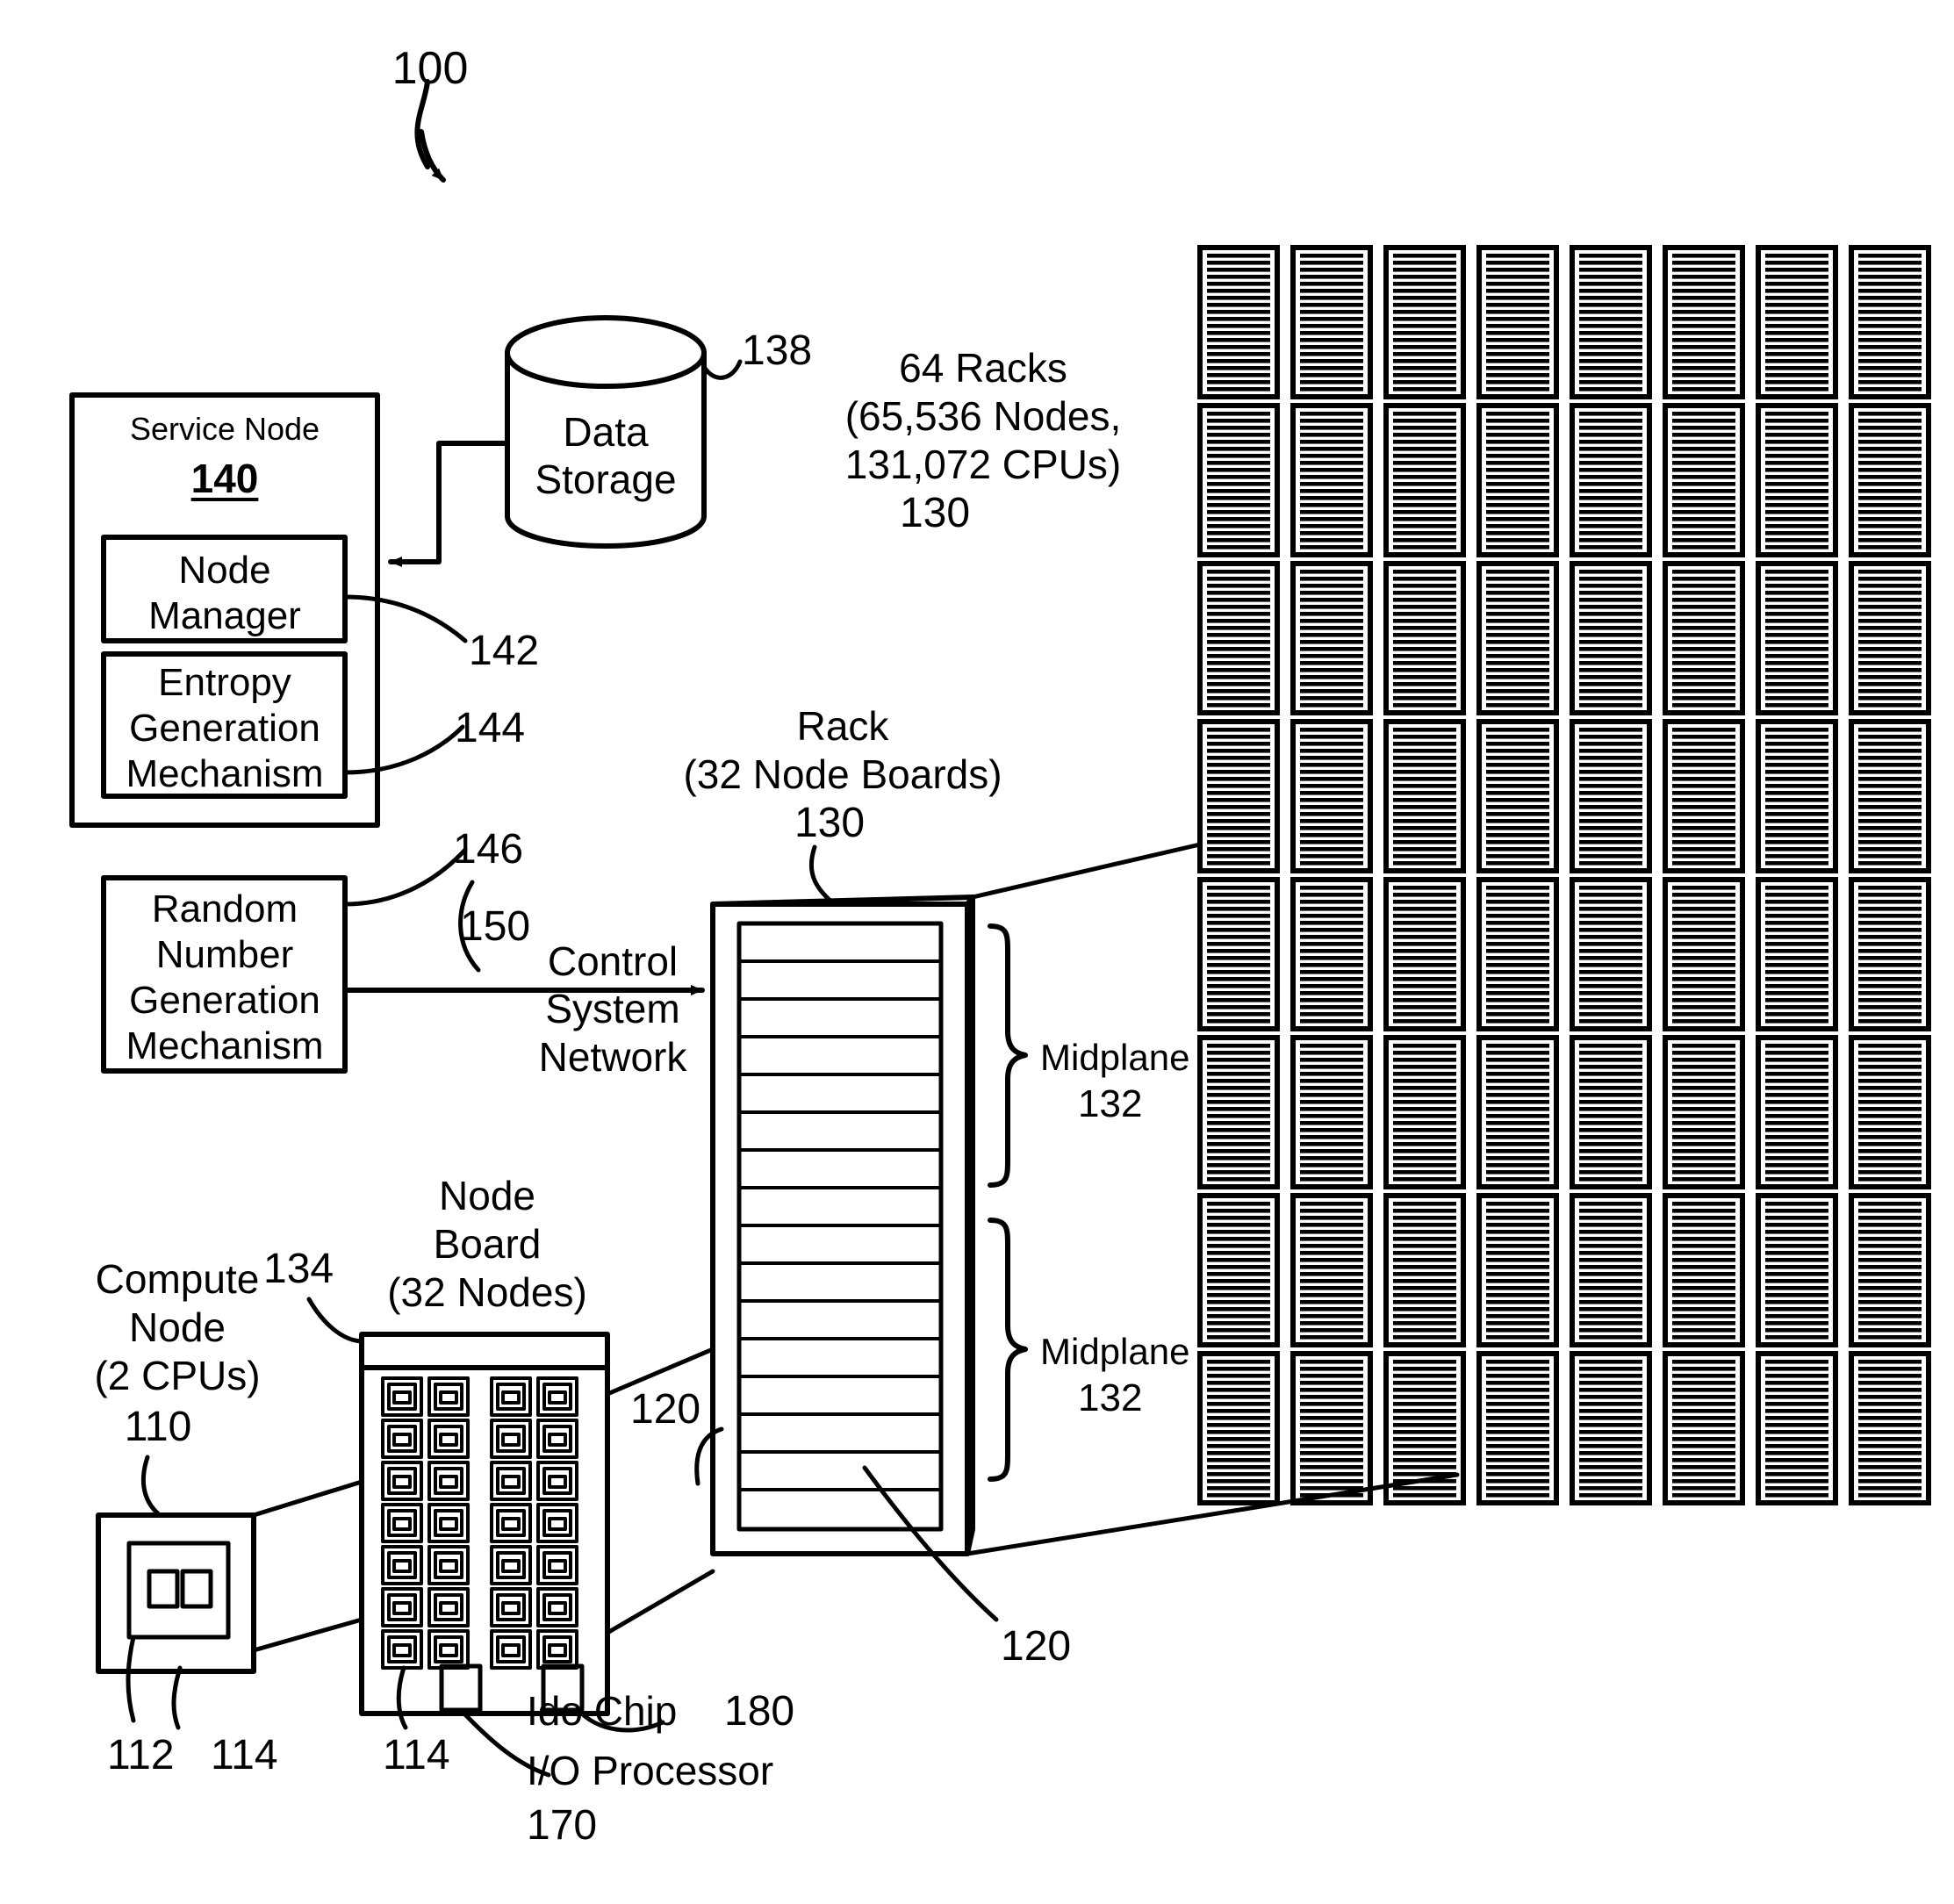 This screenshot has width=1954, height=1904. I want to click on control-system-network-label: Control System Network, so click(612, 1009).